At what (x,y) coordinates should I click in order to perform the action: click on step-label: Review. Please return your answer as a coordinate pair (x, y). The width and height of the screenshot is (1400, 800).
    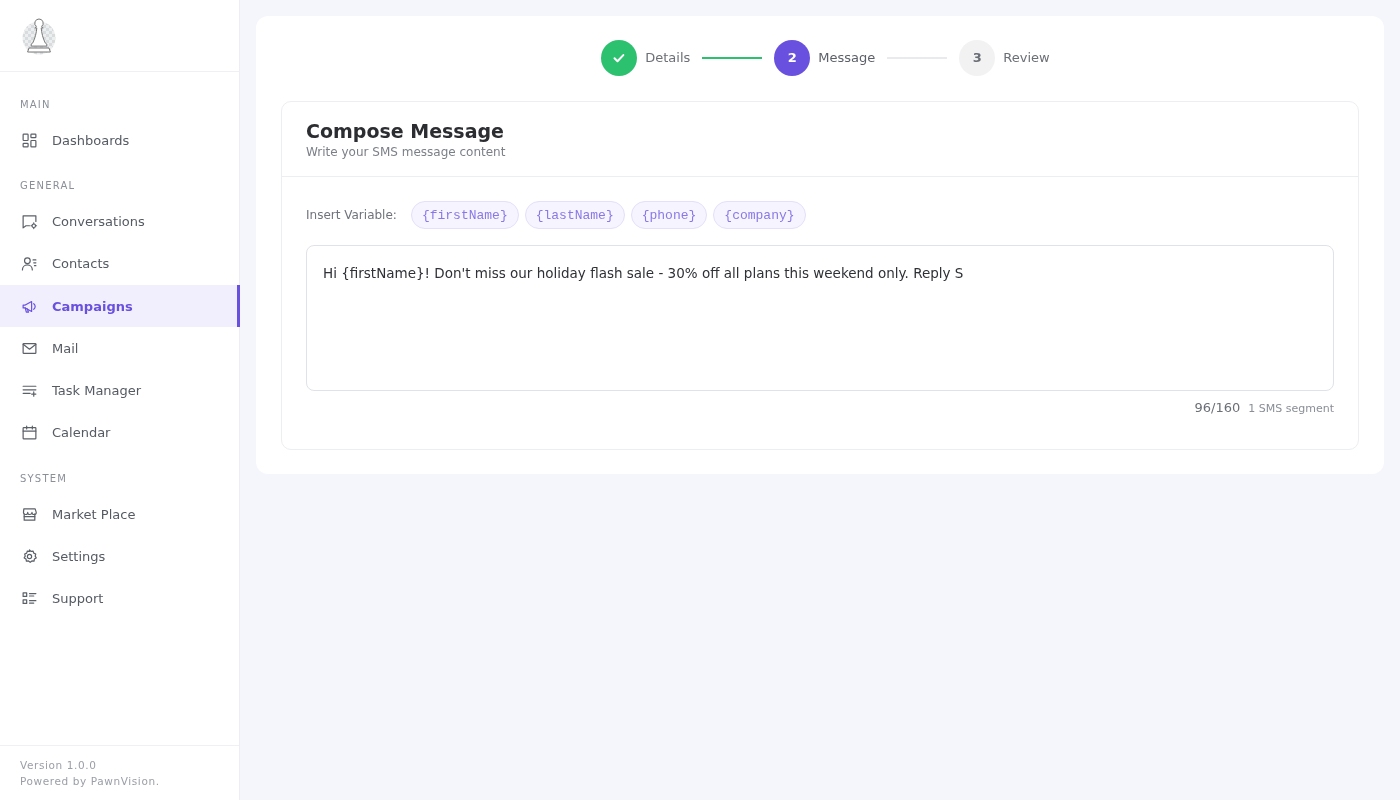
    Looking at the image, I should click on (1026, 57).